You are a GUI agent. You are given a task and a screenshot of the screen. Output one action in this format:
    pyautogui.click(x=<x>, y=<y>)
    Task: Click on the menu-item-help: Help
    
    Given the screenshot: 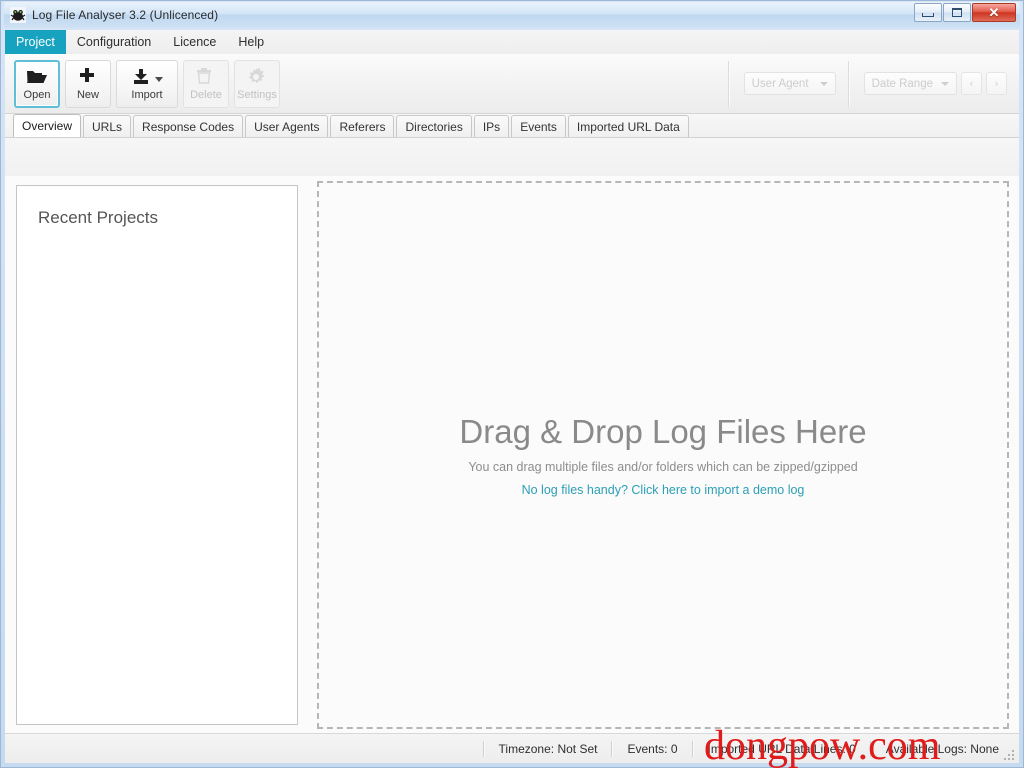 What is the action you would take?
    pyautogui.click(x=251, y=42)
    